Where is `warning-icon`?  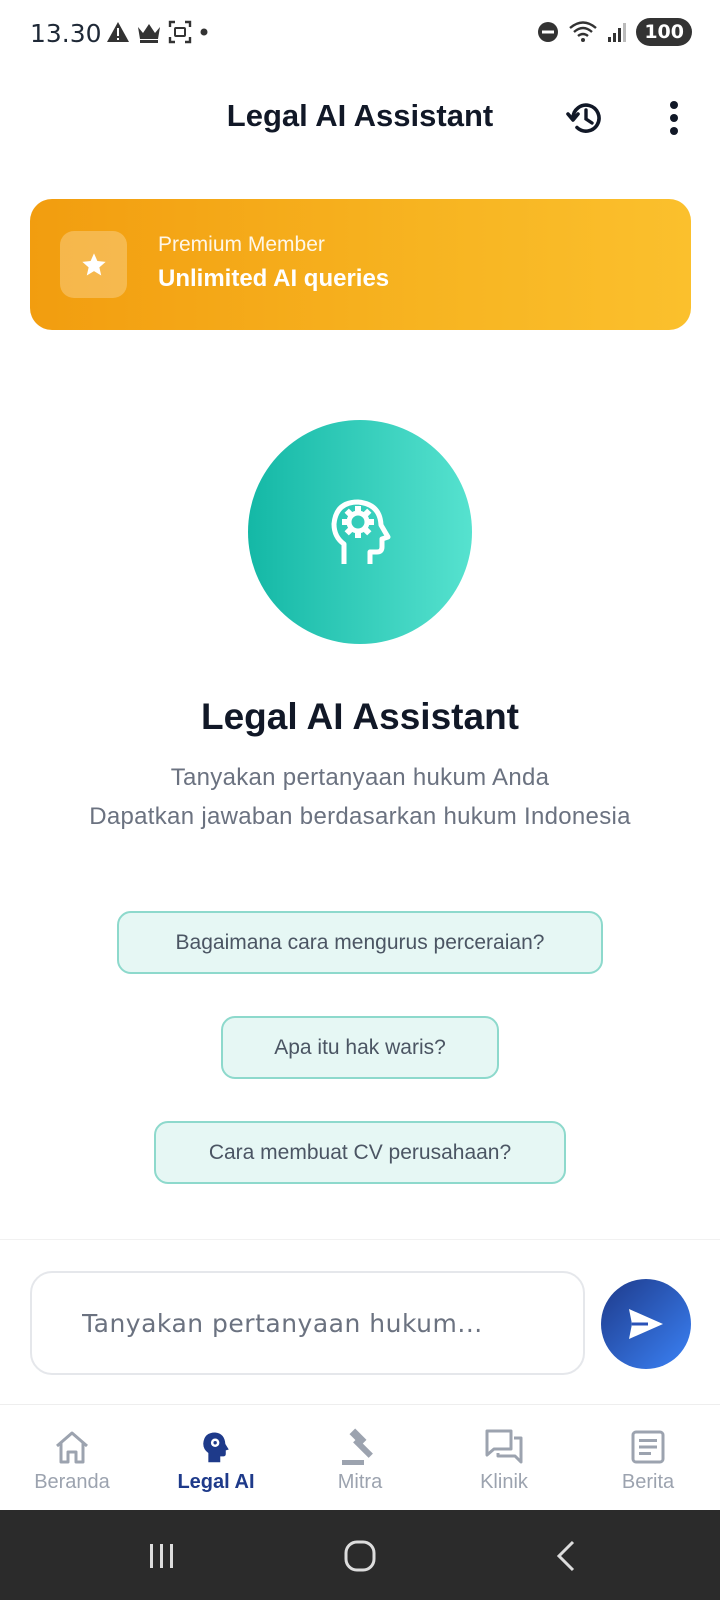 warning-icon is located at coordinates (118, 32).